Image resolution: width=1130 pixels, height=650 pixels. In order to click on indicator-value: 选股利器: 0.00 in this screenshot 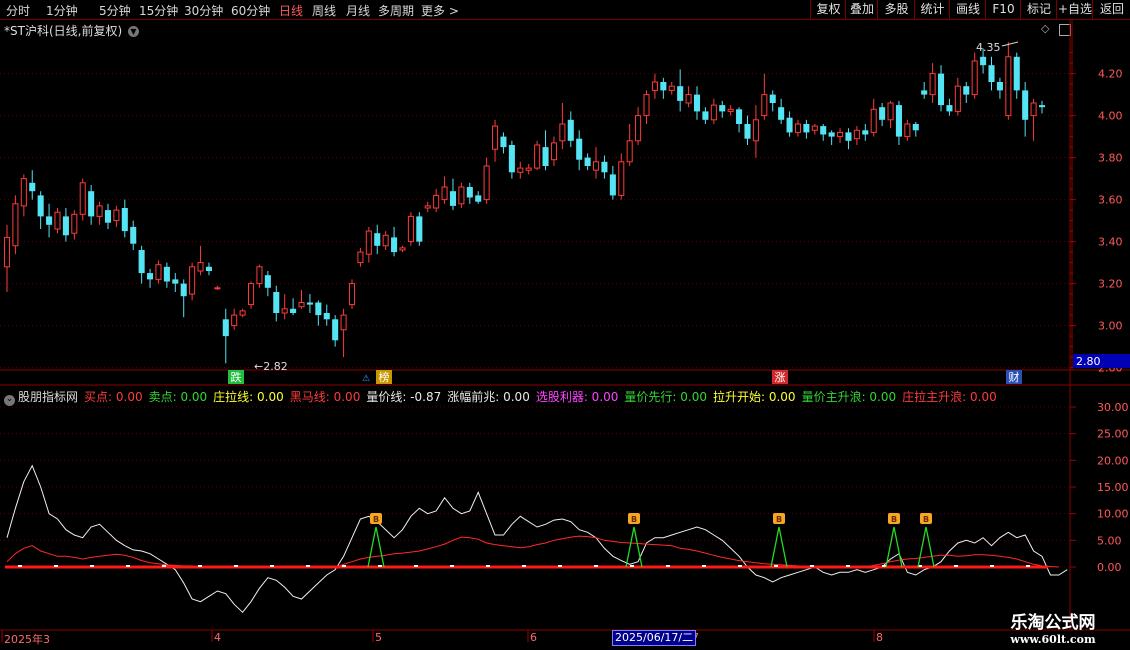, I will do `click(577, 397)`.